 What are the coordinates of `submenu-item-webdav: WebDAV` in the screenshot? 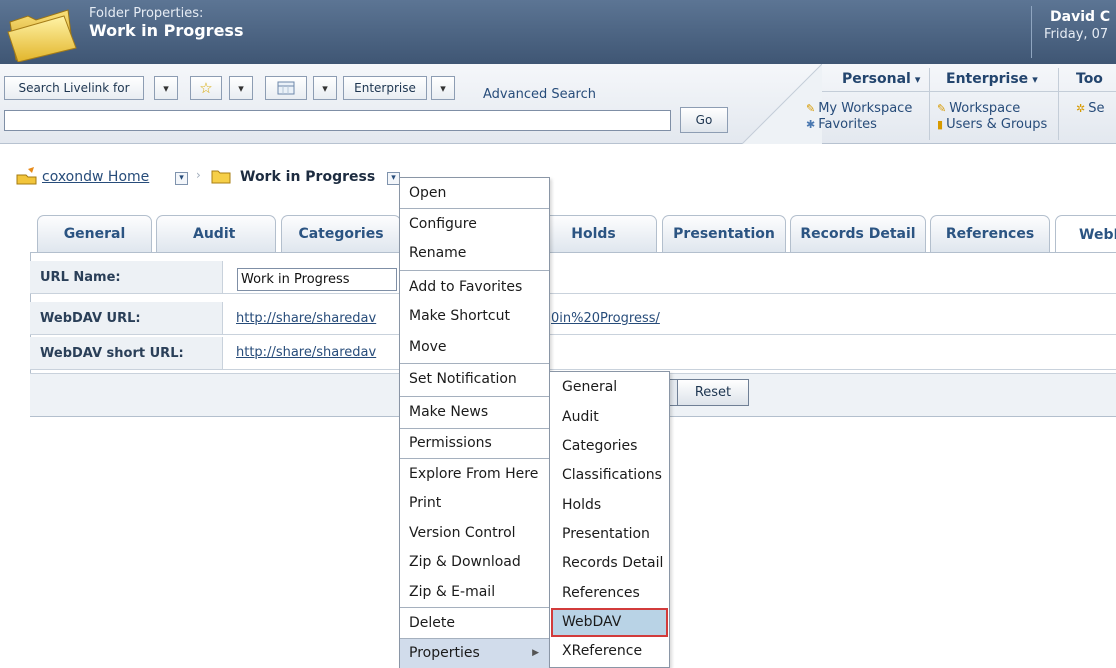 It's located at (609, 622).